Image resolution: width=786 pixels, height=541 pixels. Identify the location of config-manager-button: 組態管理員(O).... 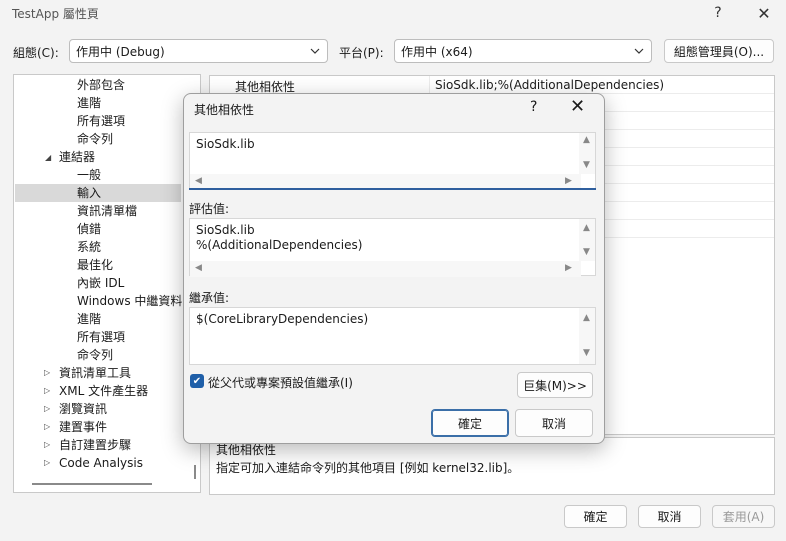
(719, 51).